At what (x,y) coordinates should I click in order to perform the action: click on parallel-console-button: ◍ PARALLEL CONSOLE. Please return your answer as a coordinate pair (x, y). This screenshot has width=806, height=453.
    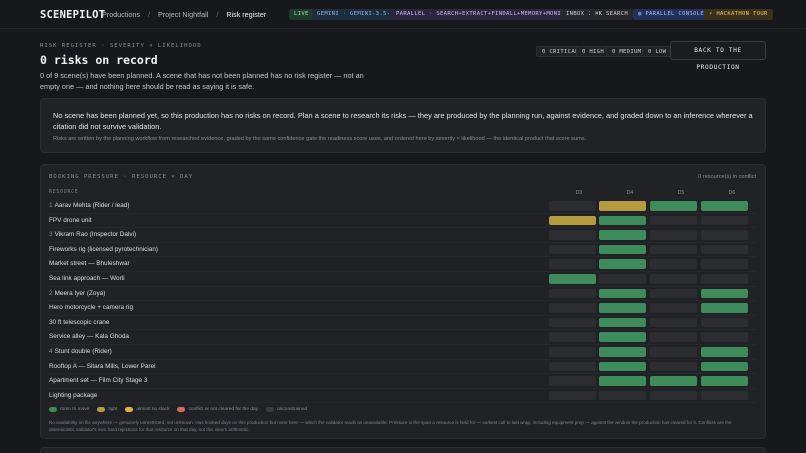
    Looking at the image, I should click on (671, 14).